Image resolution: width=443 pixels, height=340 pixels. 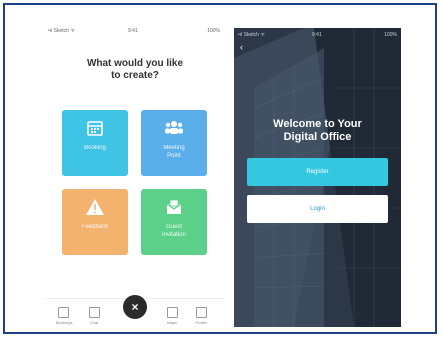 I want to click on register-button: Register, so click(x=317, y=172).